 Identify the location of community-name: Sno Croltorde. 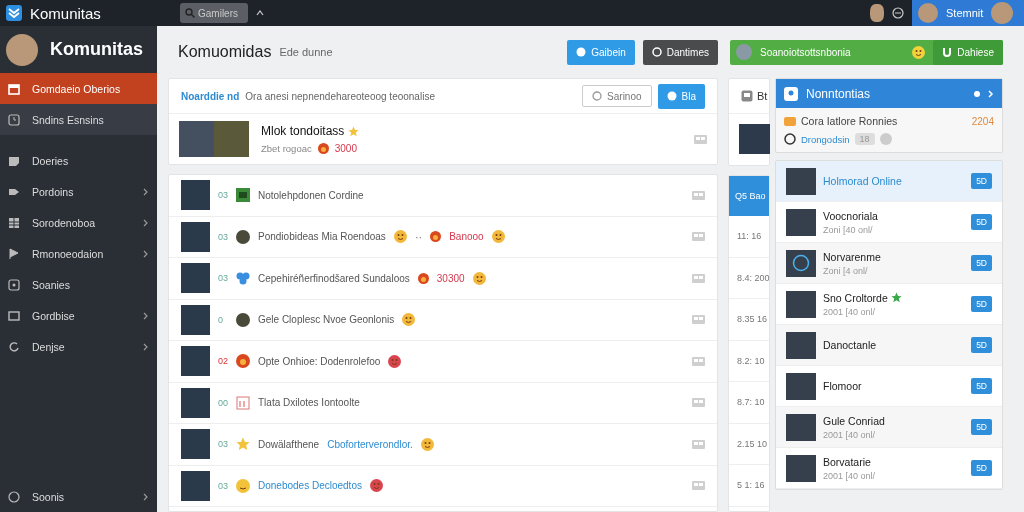
(855, 297).